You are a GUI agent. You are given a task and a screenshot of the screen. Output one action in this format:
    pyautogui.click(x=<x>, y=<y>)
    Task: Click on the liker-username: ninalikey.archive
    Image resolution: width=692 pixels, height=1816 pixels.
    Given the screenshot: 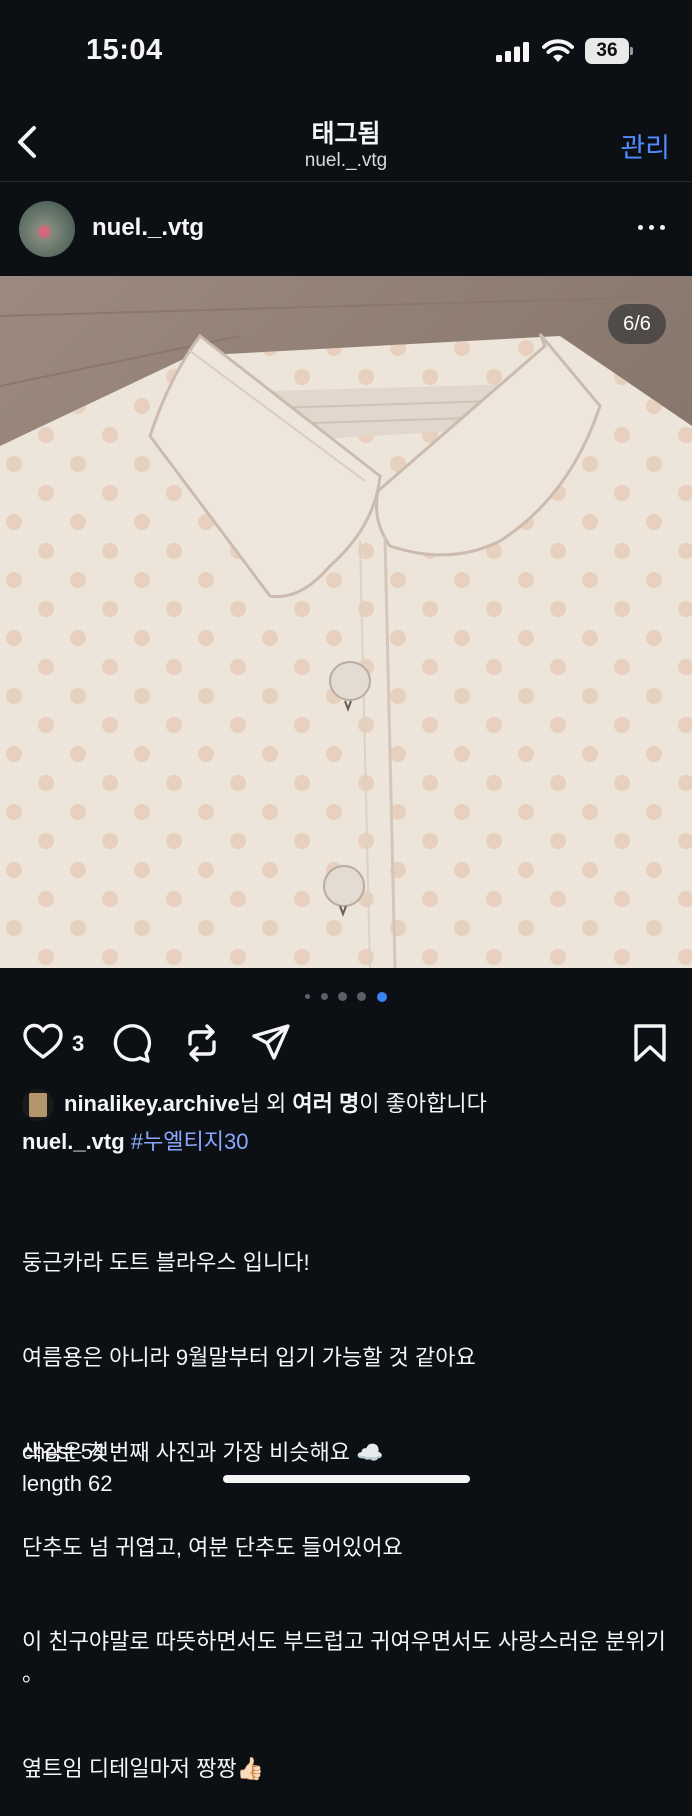 What is the action you would take?
    pyautogui.click(x=152, y=1103)
    